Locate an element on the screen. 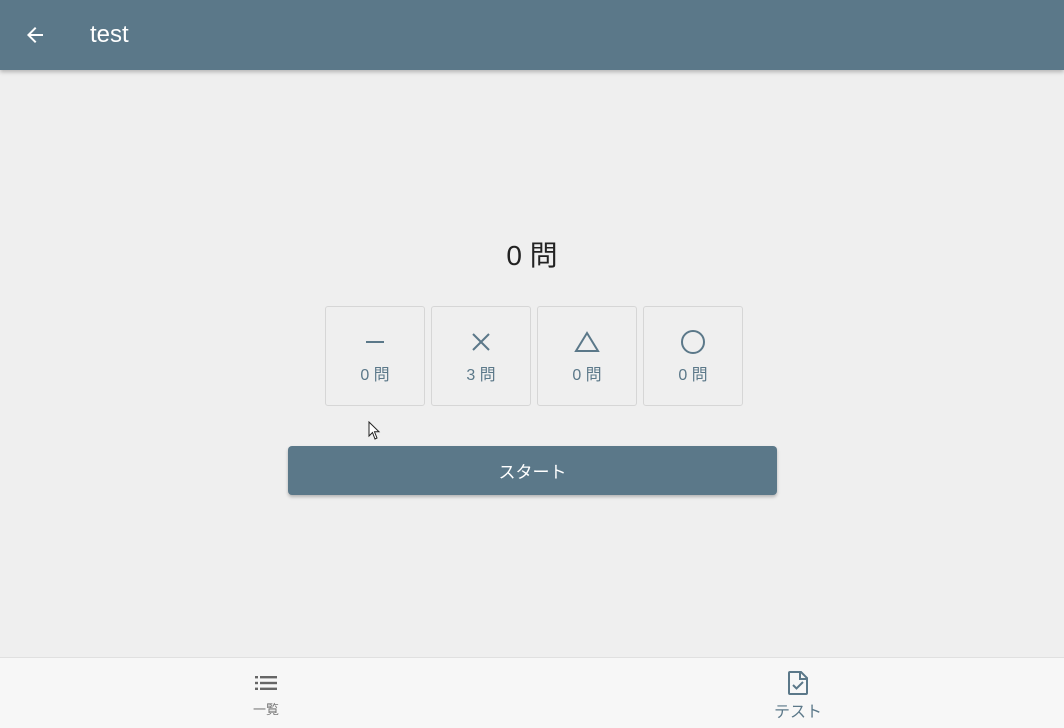 This screenshot has height=728, width=1064. circle-icon is located at coordinates (693, 342).